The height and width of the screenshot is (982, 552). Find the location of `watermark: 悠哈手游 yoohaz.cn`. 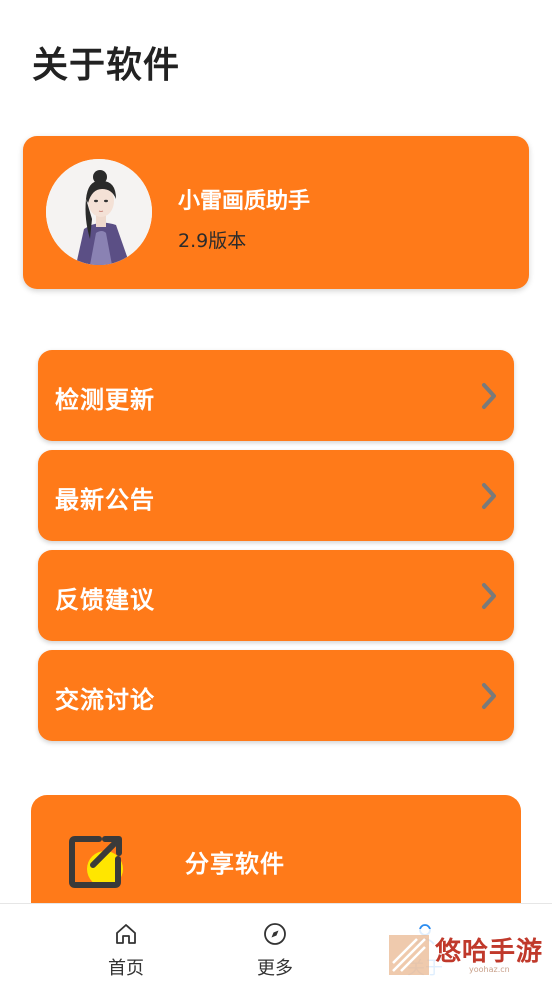

watermark: 悠哈手游 yoohaz.cn is located at coordinates (468, 955).